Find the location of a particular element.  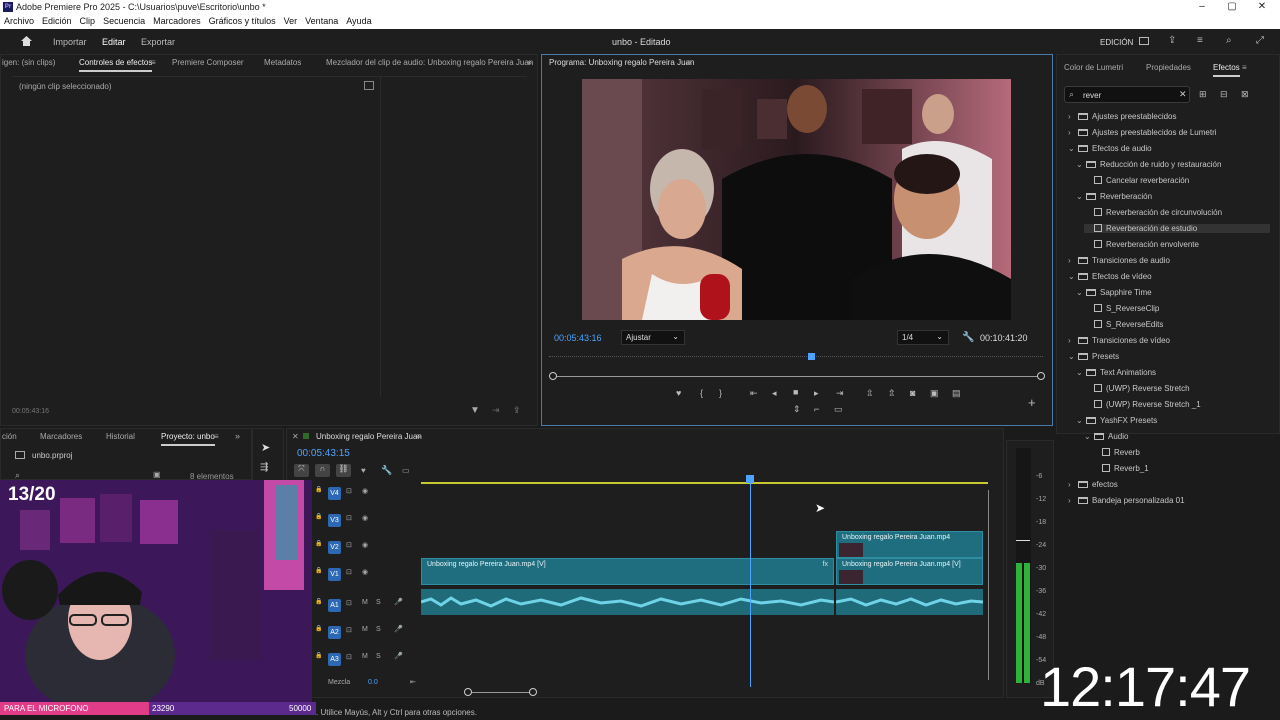

share-clip-icon: ⇪ is located at coordinates (517, 410).